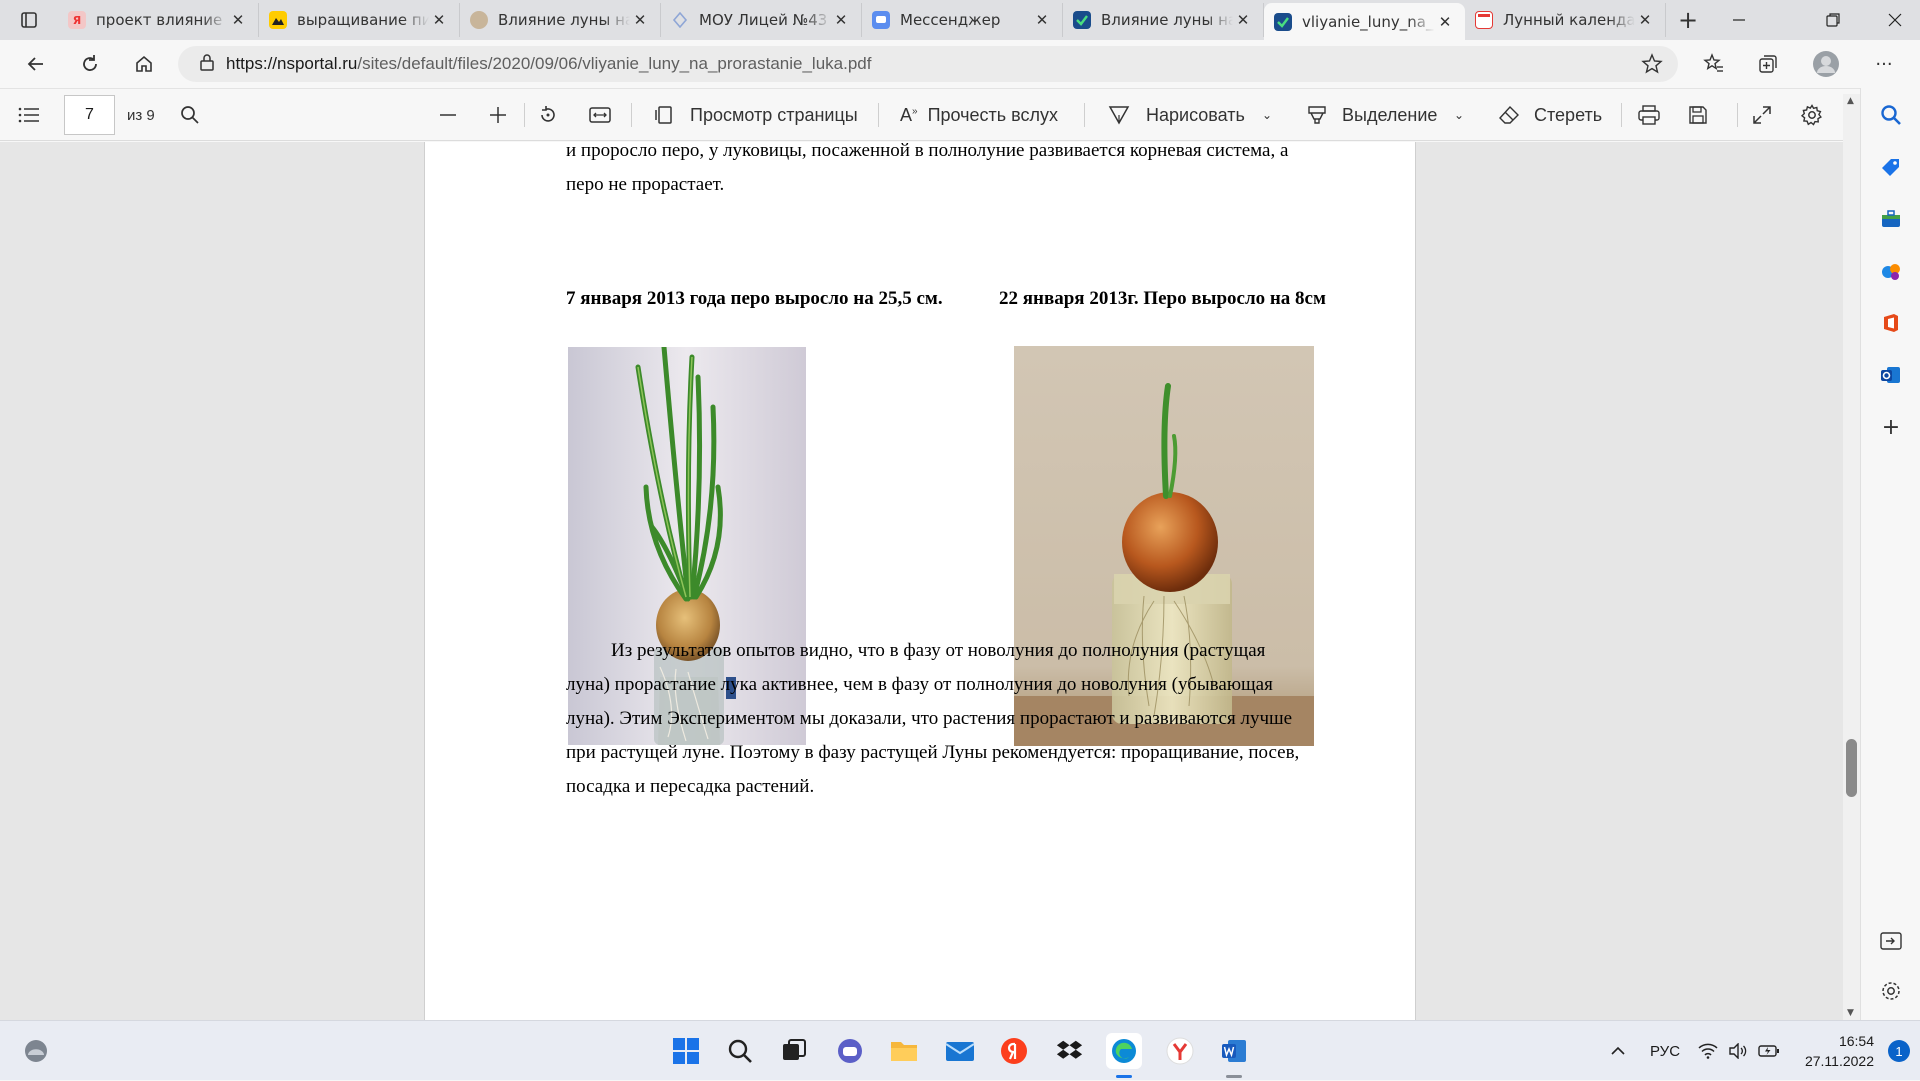  What do you see at coordinates (1124, 1051) in the screenshot?
I see `taskbar-edge-button` at bounding box center [1124, 1051].